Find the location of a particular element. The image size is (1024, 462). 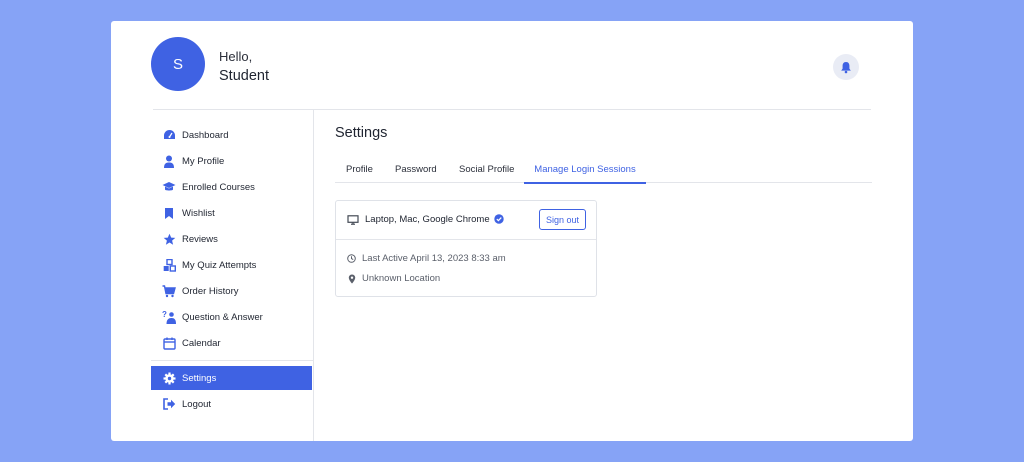

graduation-cap-icon is located at coordinates (169, 187).